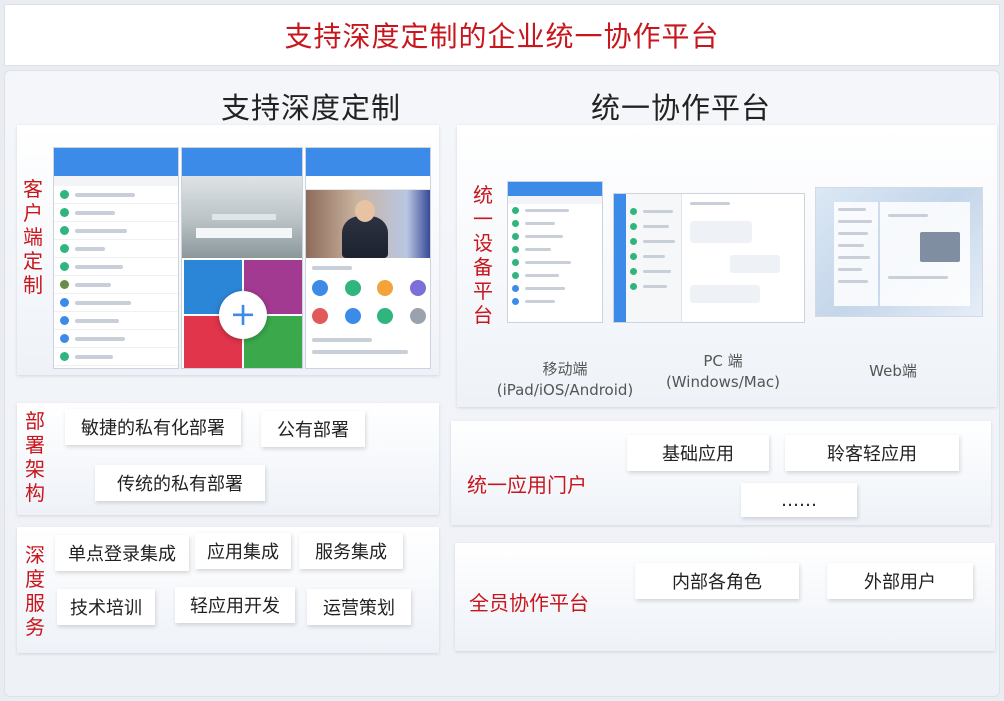  What do you see at coordinates (180, 483) in the screenshot?
I see `chip-traditional-private-deploy: 传统的私有部署` at bounding box center [180, 483].